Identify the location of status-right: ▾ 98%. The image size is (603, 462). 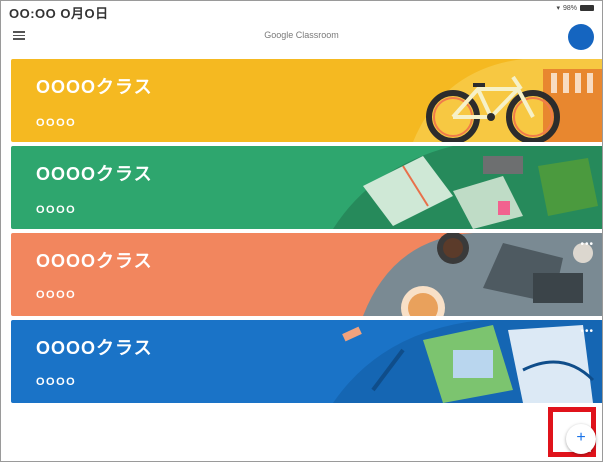
(575, 8).